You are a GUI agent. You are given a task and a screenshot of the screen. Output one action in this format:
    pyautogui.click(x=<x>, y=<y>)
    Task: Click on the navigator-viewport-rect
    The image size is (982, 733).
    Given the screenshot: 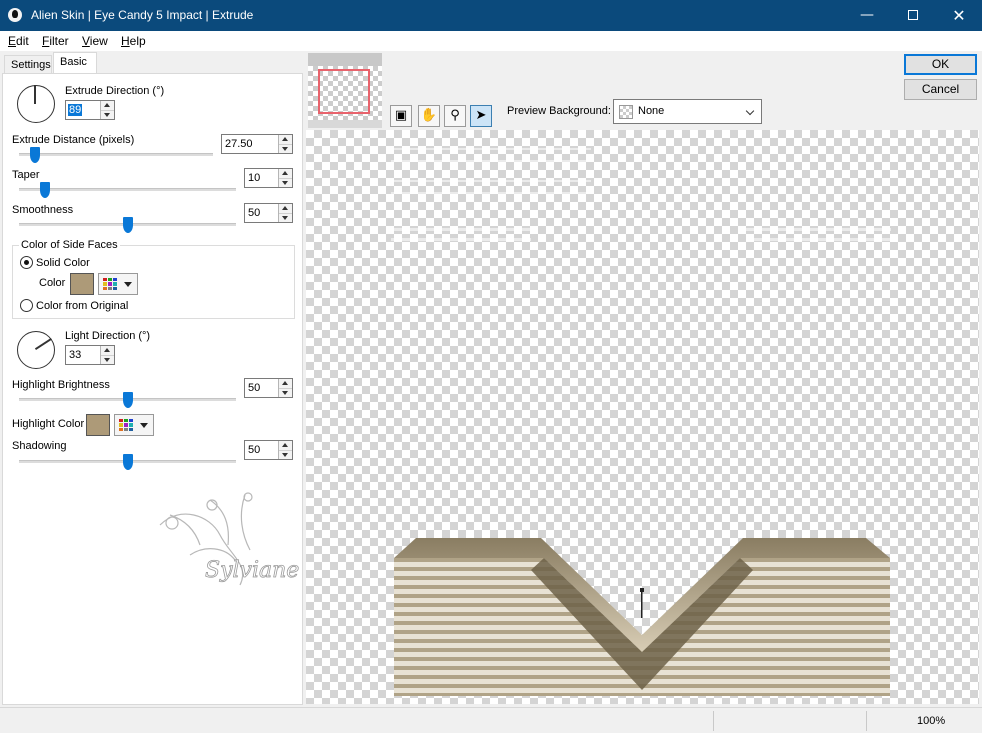 What is the action you would take?
    pyautogui.click(x=344, y=91)
    